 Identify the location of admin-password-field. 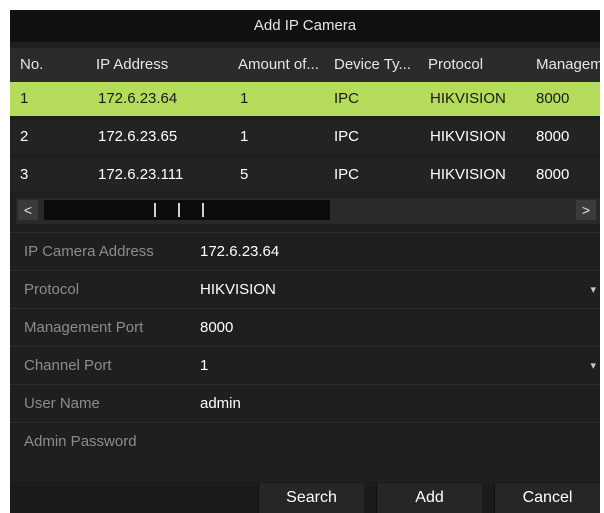
(397, 442).